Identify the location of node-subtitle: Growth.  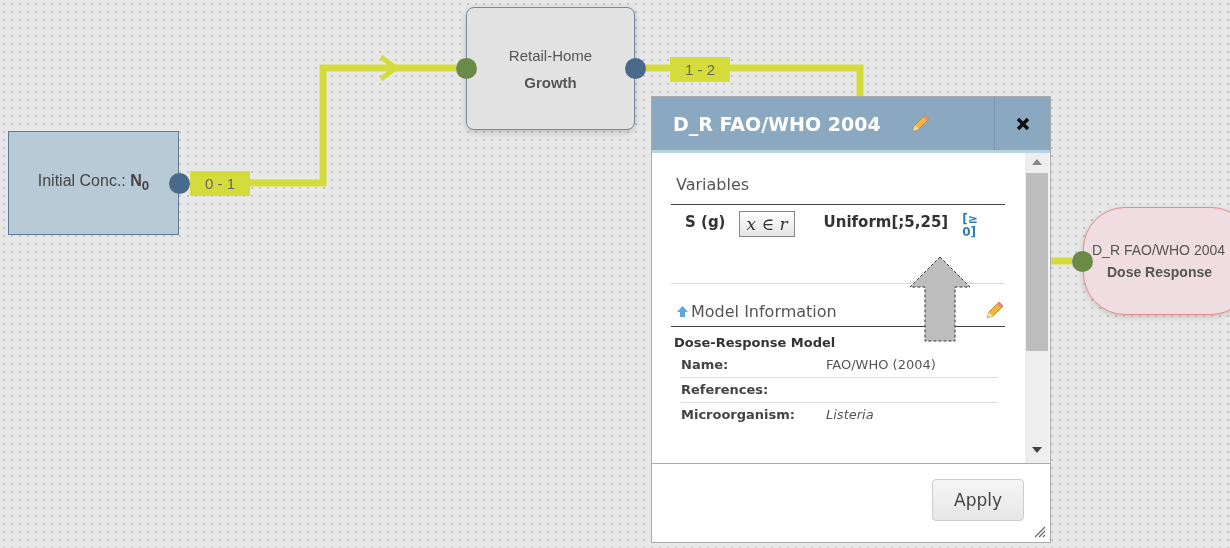
(550, 82).